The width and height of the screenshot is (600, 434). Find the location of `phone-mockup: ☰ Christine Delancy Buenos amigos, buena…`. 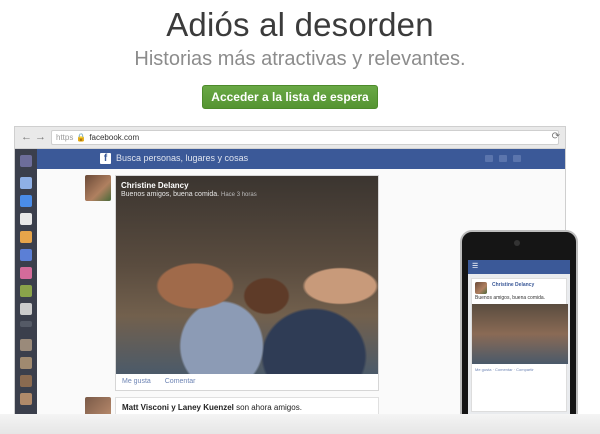

phone-mockup: ☰ Christine Delancy Buenos amigos, buena… is located at coordinates (519, 332).